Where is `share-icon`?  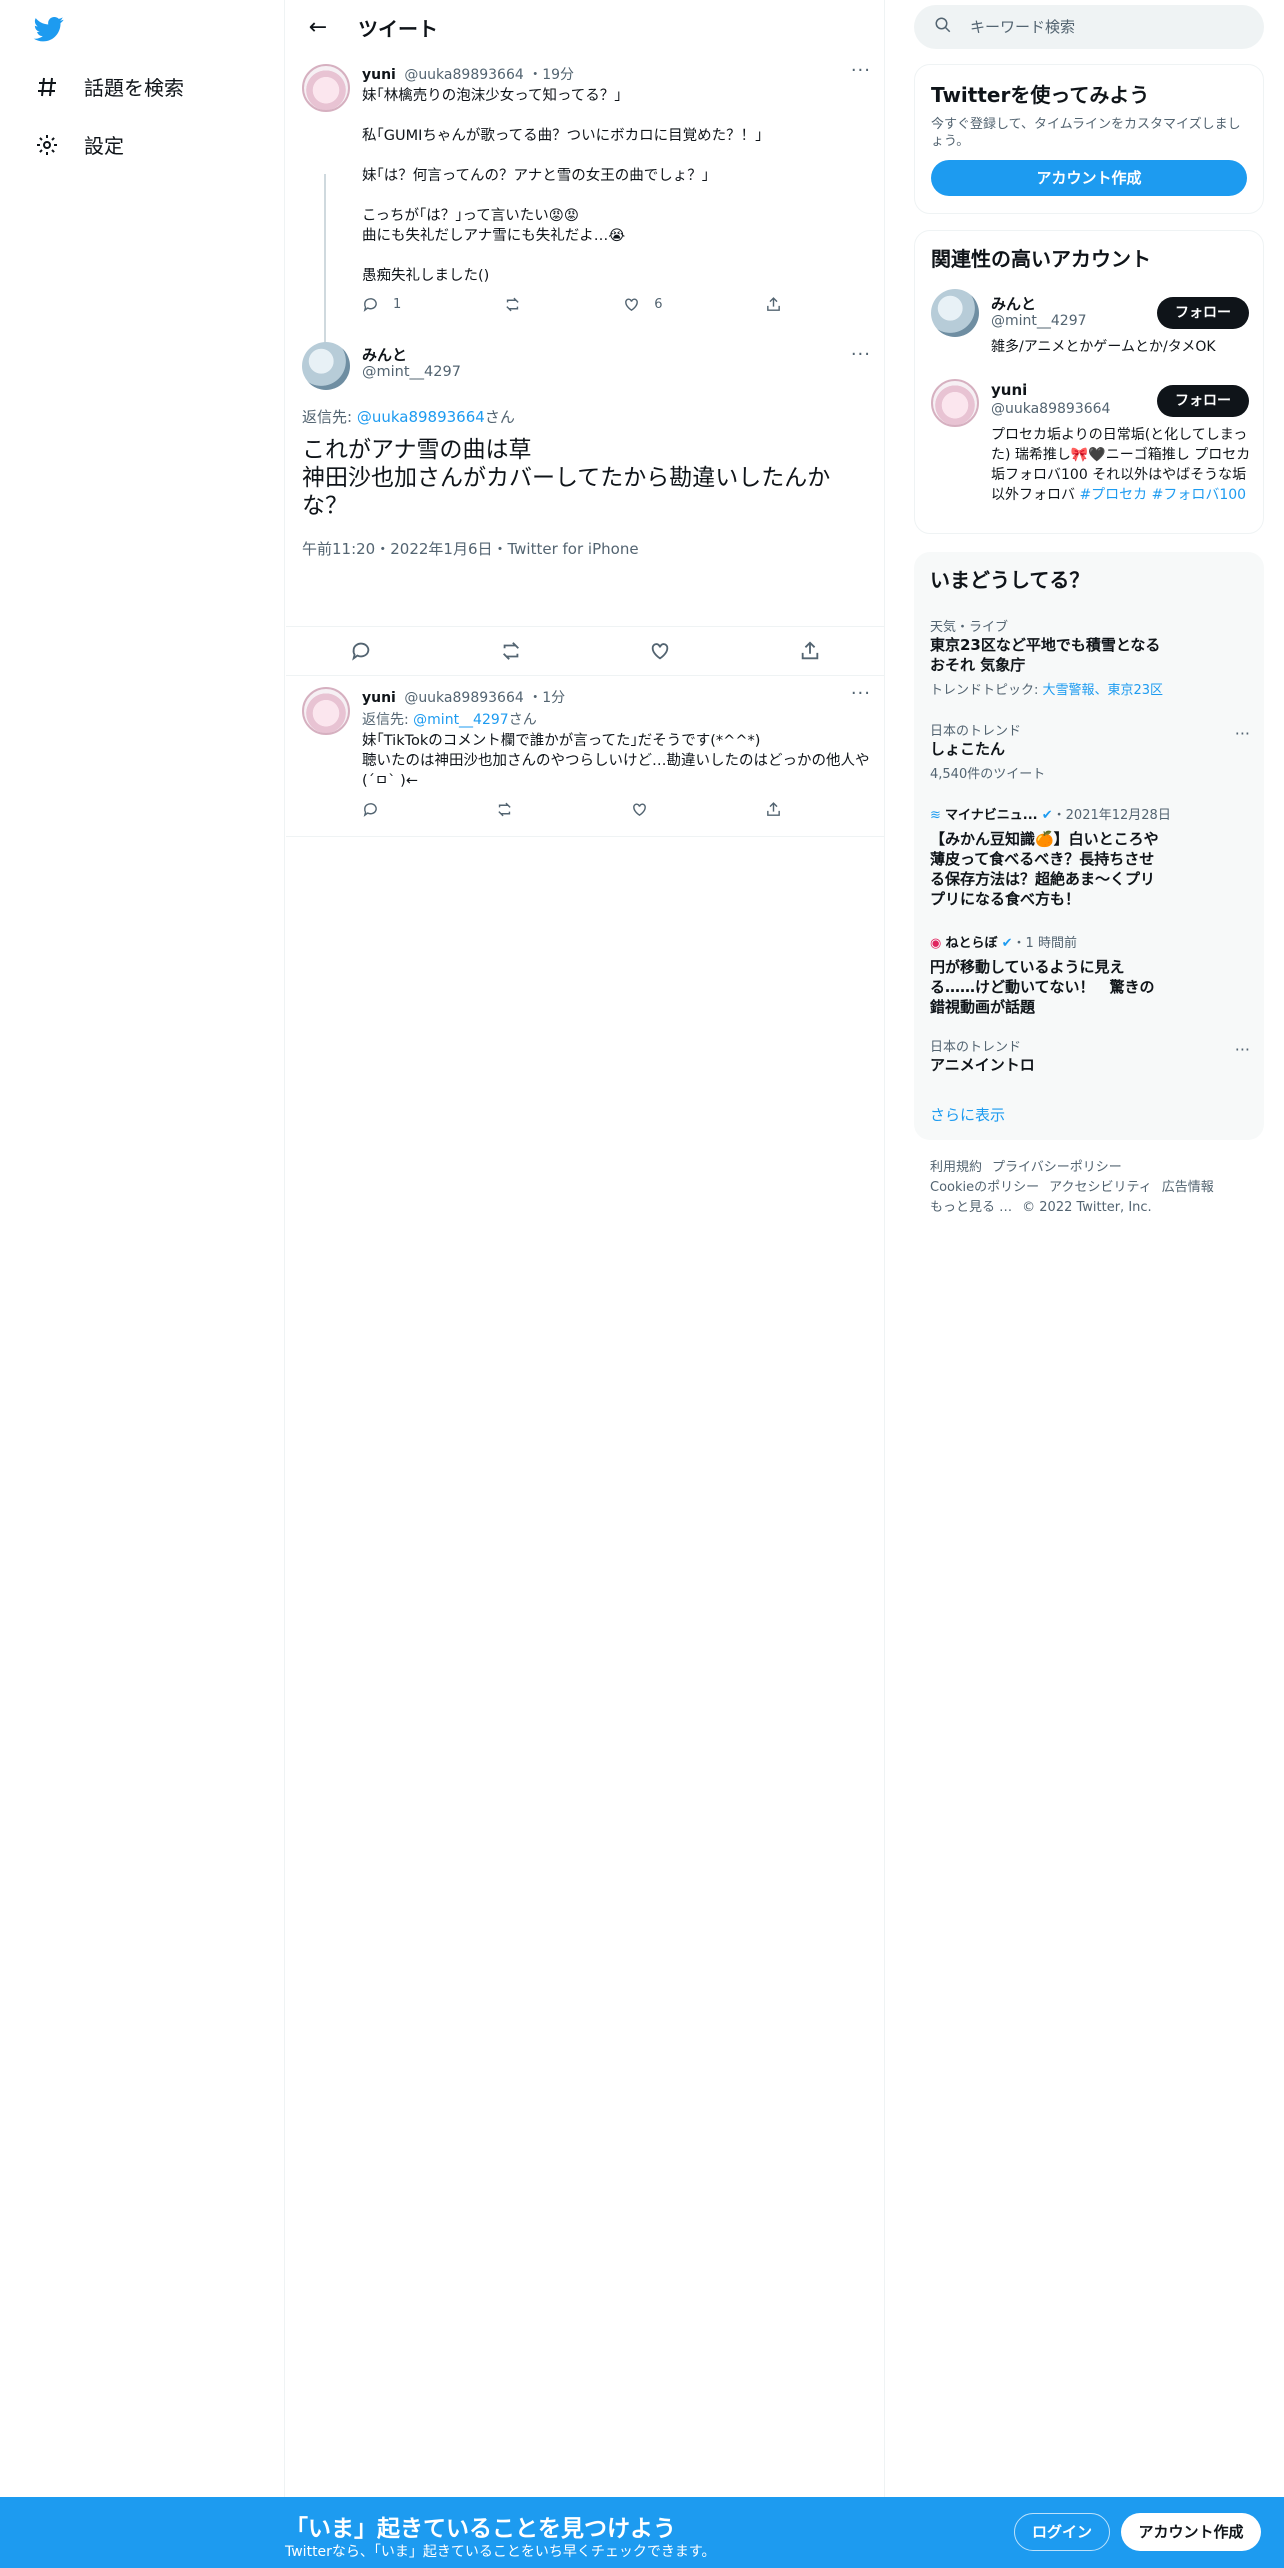 share-icon is located at coordinates (810, 651).